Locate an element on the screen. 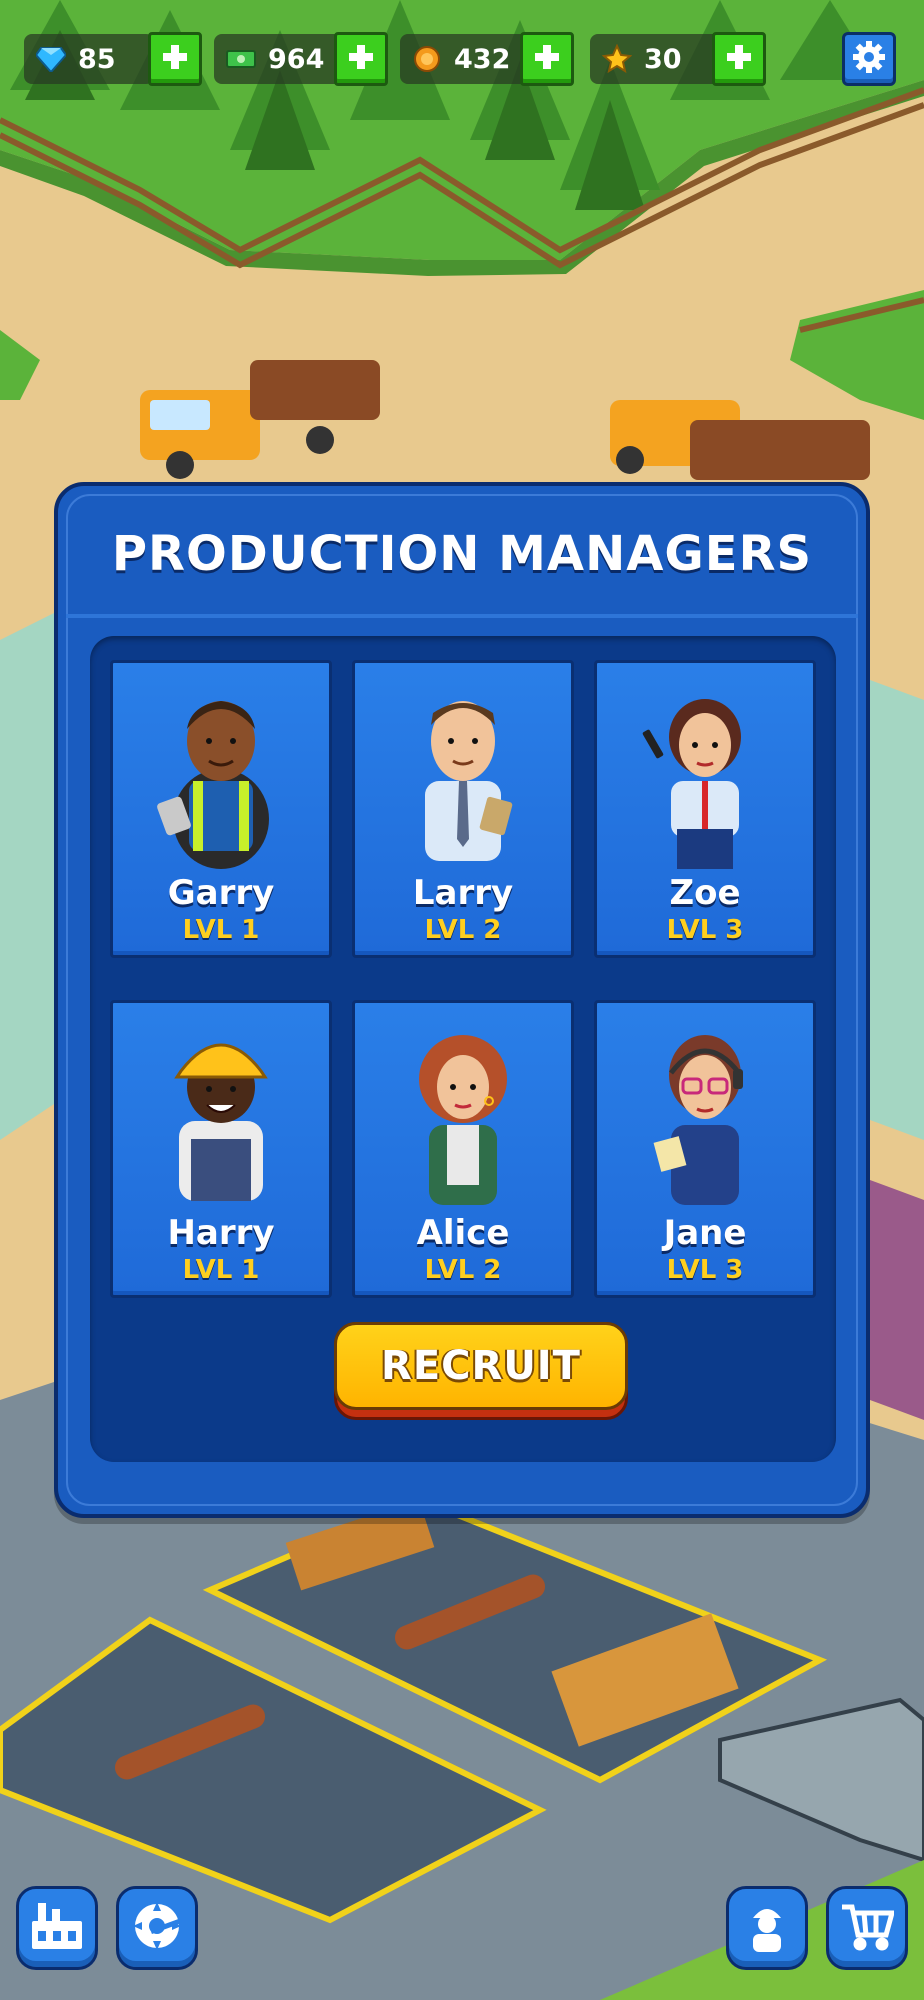 This screenshot has width=924, height=2000. saw-blade-icon is located at coordinates (157, 1928).